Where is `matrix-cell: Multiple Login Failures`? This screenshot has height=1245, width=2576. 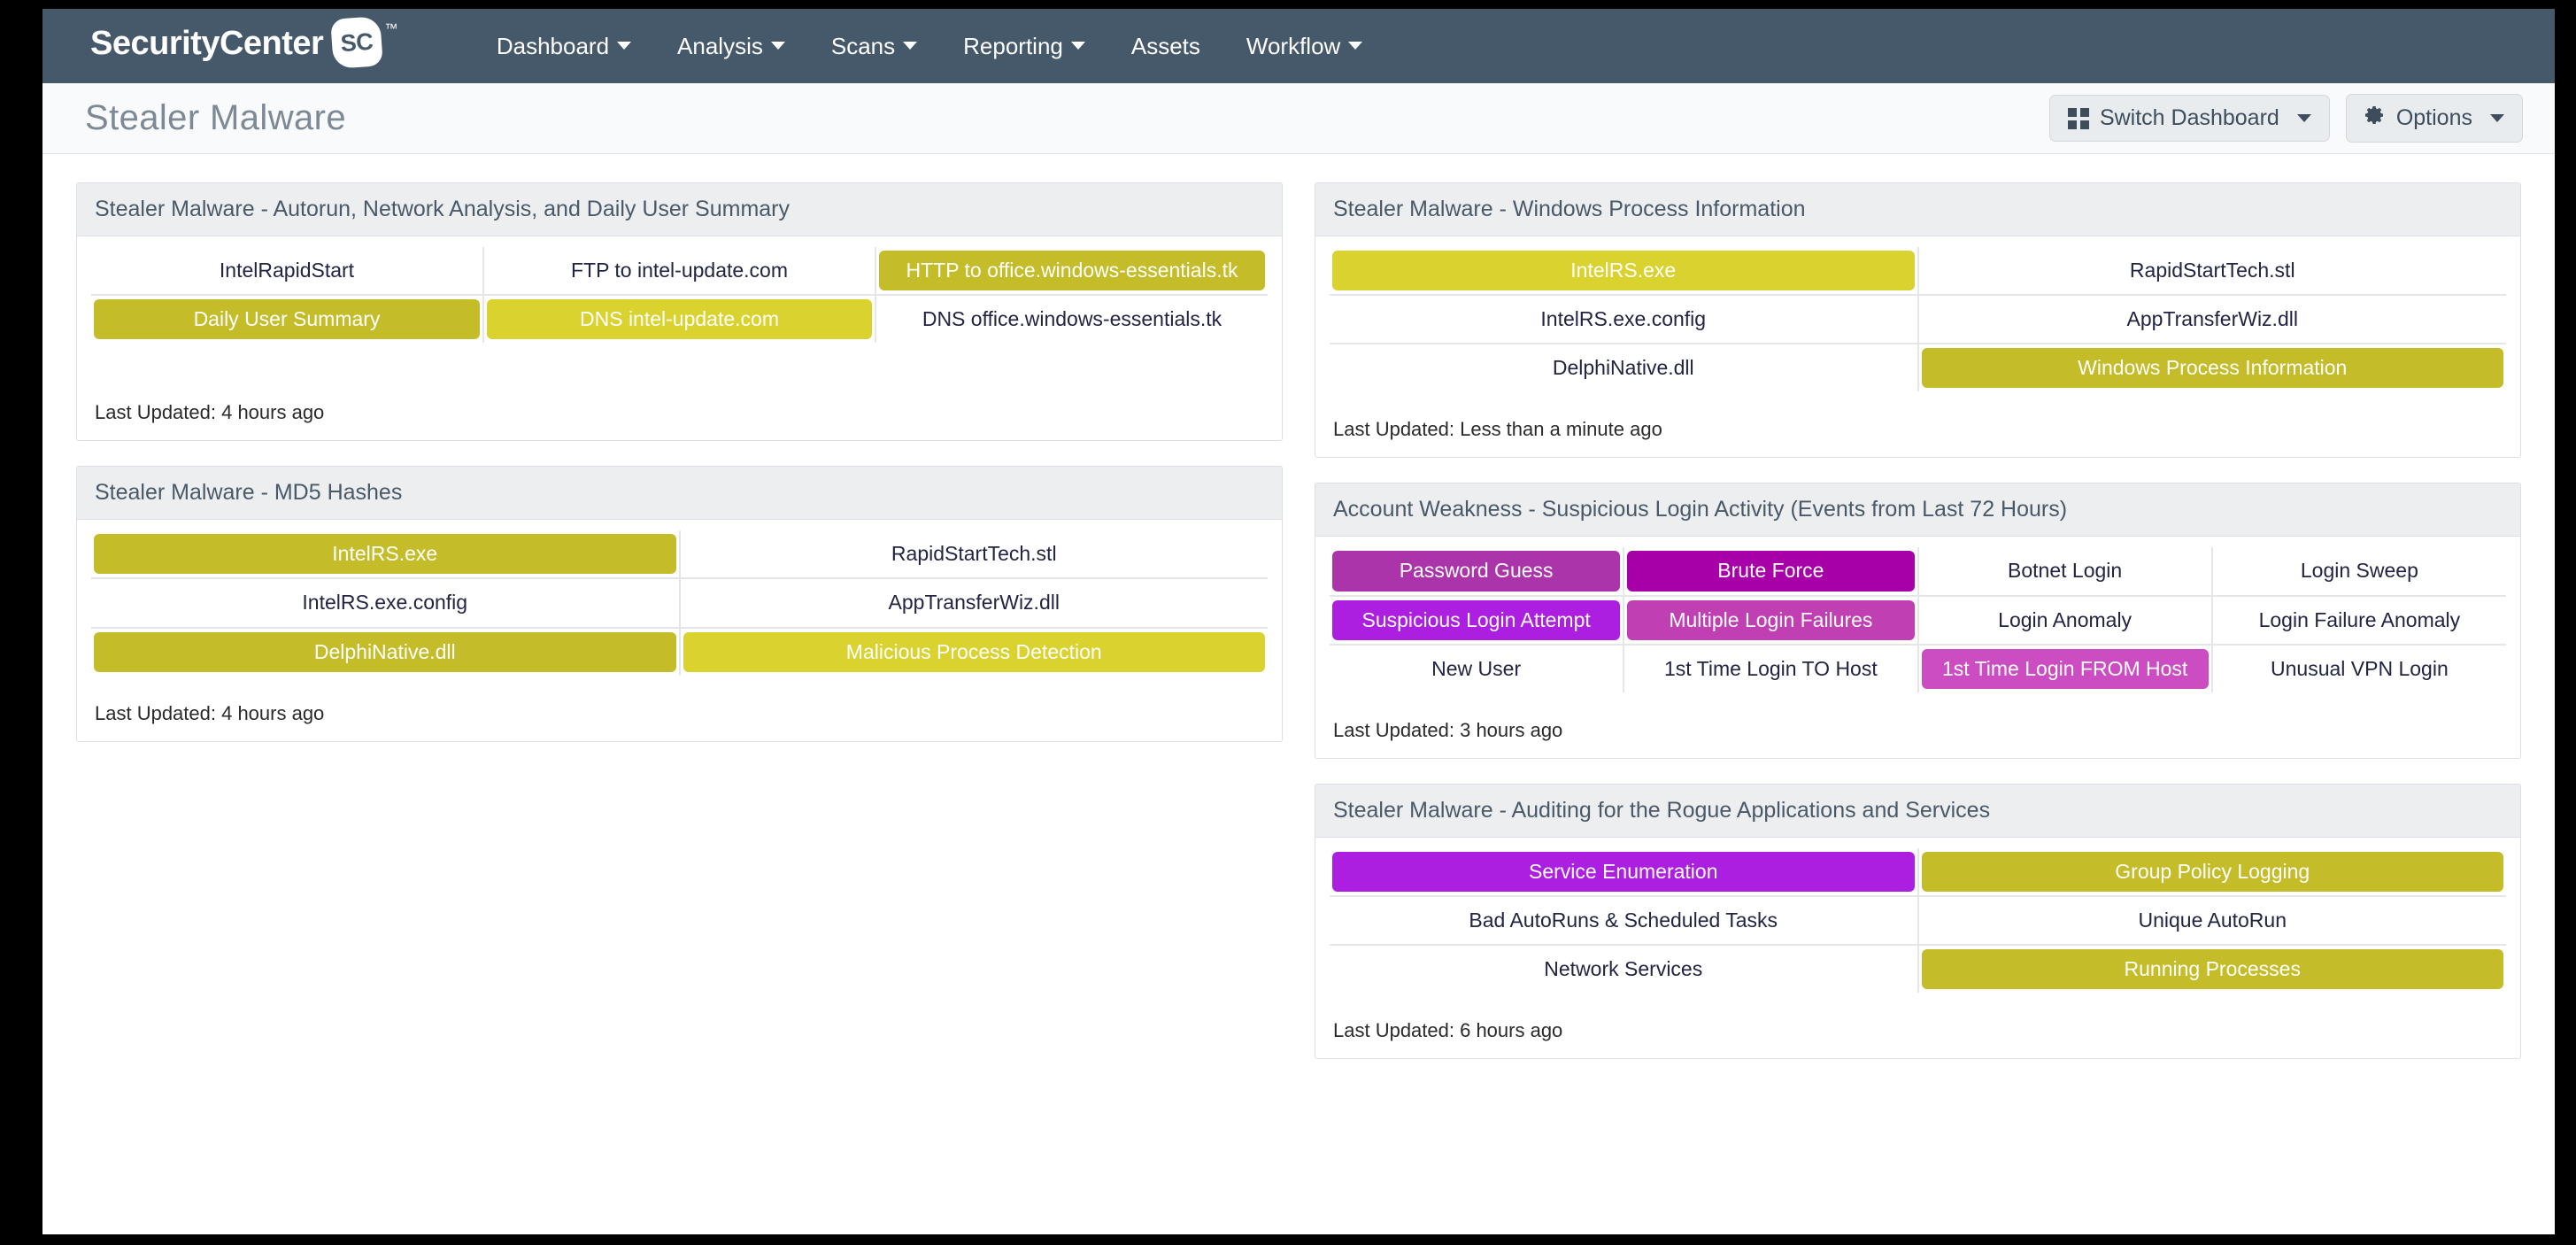
matrix-cell: Multiple Login Failures is located at coordinates (1770, 619).